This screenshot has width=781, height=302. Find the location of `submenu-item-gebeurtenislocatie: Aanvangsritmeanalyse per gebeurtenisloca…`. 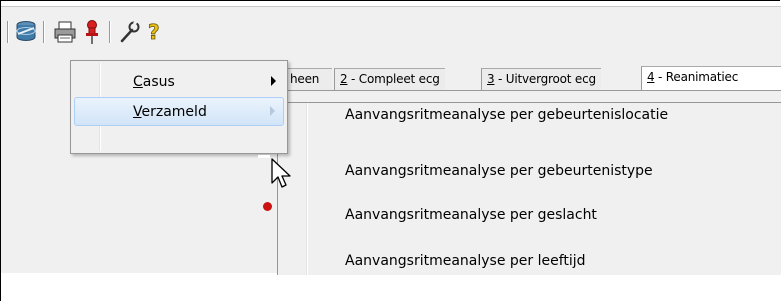

submenu-item-gebeurtenislocatie: Aanvangsritmeanalyse per gebeurtenisloca… is located at coordinates (506, 115).